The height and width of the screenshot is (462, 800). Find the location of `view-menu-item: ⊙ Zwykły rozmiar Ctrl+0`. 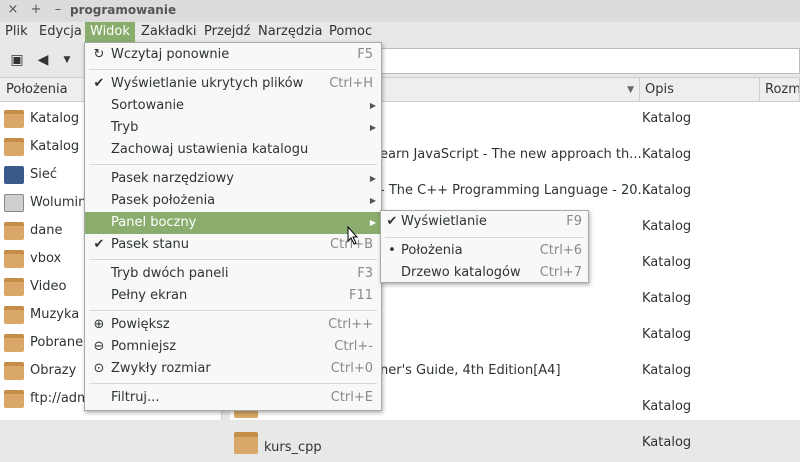

view-menu-item: ⊙ Zwykły rozmiar Ctrl+0 is located at coordinates (233, 369).